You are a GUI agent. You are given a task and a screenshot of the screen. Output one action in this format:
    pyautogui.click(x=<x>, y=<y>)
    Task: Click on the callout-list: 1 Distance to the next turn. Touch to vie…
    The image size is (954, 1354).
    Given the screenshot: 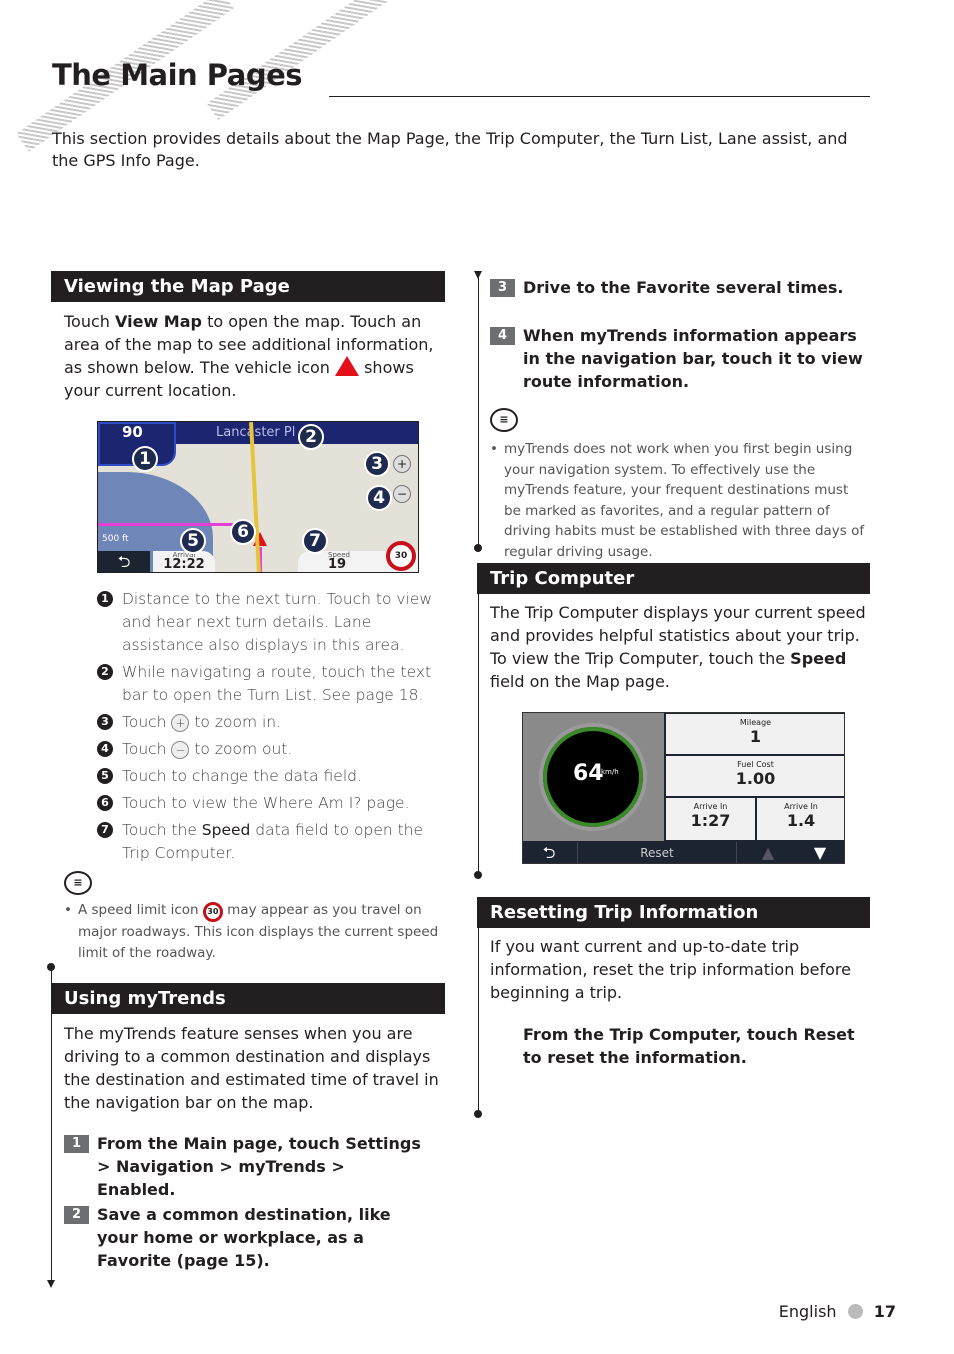 What is the action you would take?
    pyautogui.click(x=272, y=728)
    